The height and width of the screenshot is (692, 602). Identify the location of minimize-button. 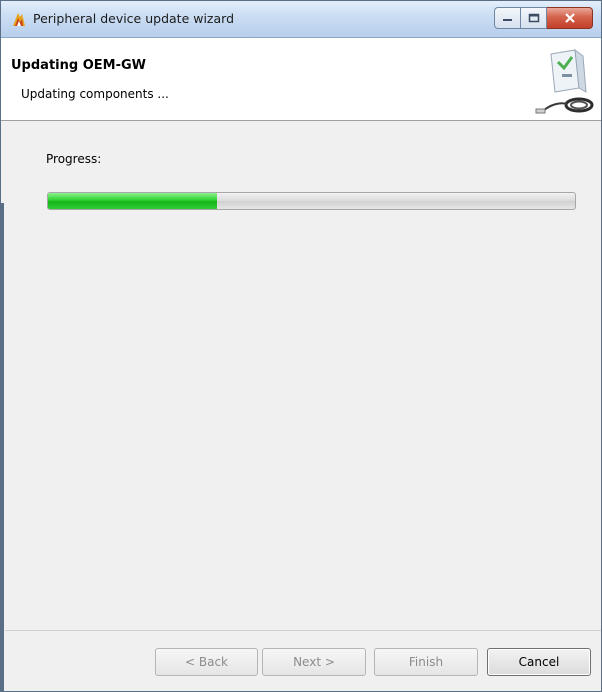
(507, 18).